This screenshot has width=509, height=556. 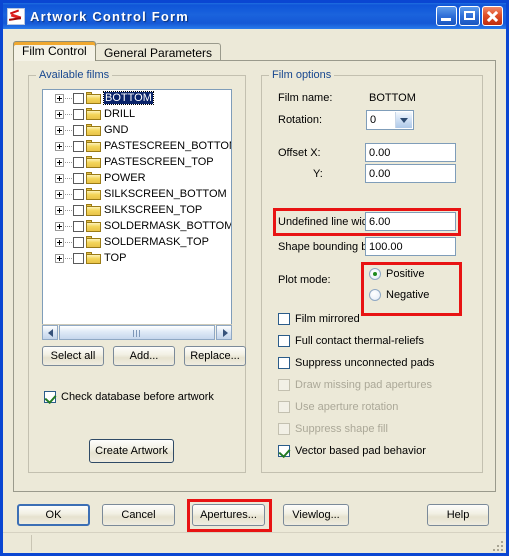 What do you see at coordinates (360, 451) in the screenshot?
I see `vector-based-pad-behavior-label: Vector based pad behavior` at bounding box center [360, 451].